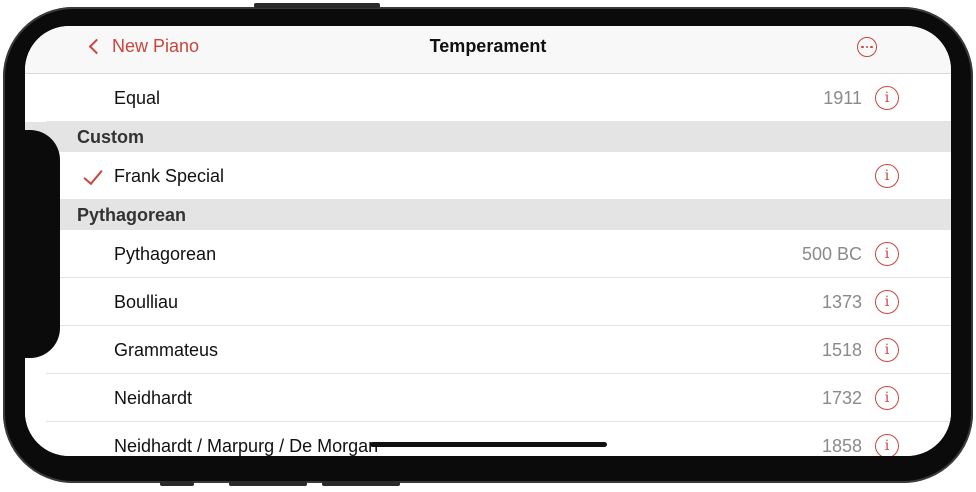  Describe the element at coordinates (488, 398) in the screenshot. I see `list-item-neidhardt: Neidhardt 1732 i` at that location.